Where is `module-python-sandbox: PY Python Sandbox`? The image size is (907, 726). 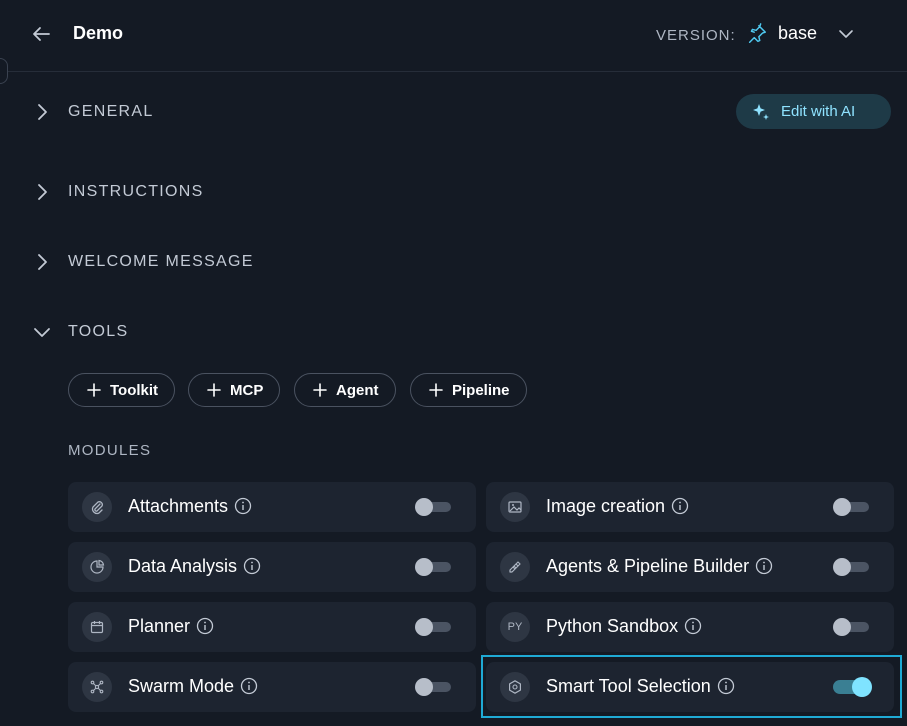 module-python-sandbox: PY Python Sandbox is located at coordinates (690, 627).